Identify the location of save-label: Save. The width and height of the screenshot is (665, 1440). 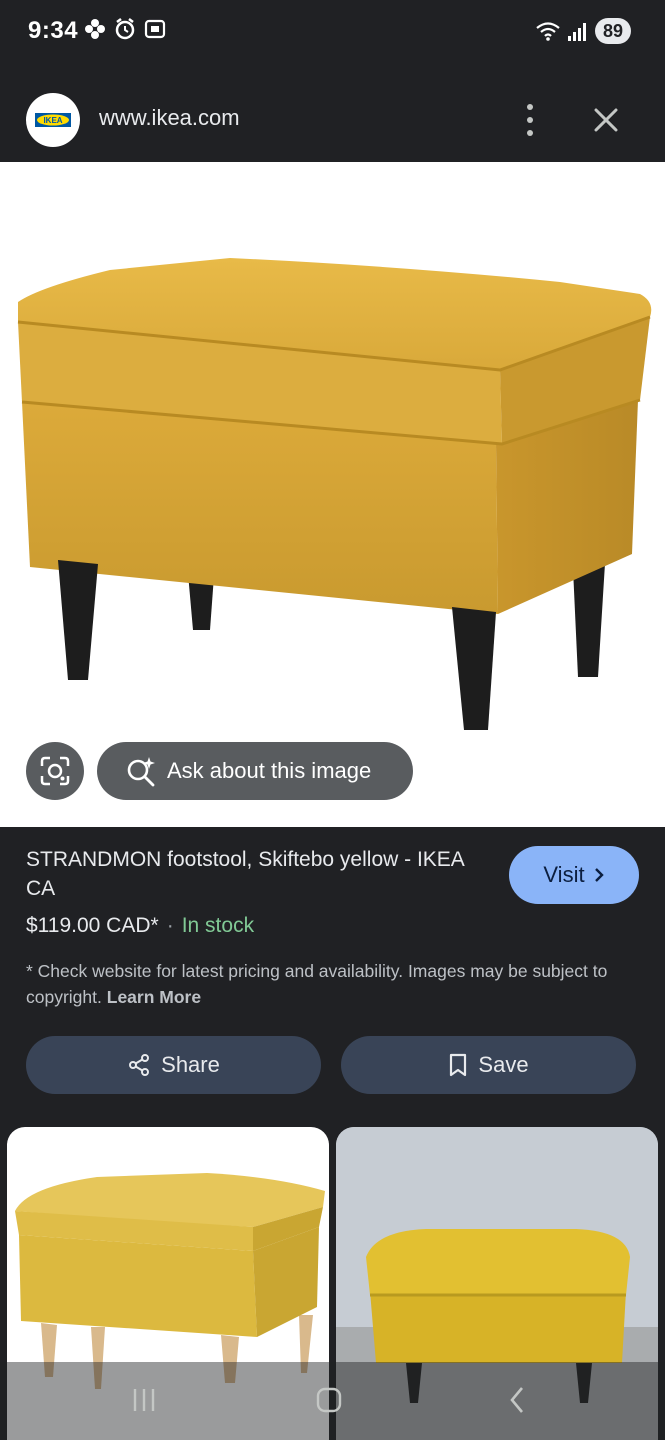
(503, 1064).